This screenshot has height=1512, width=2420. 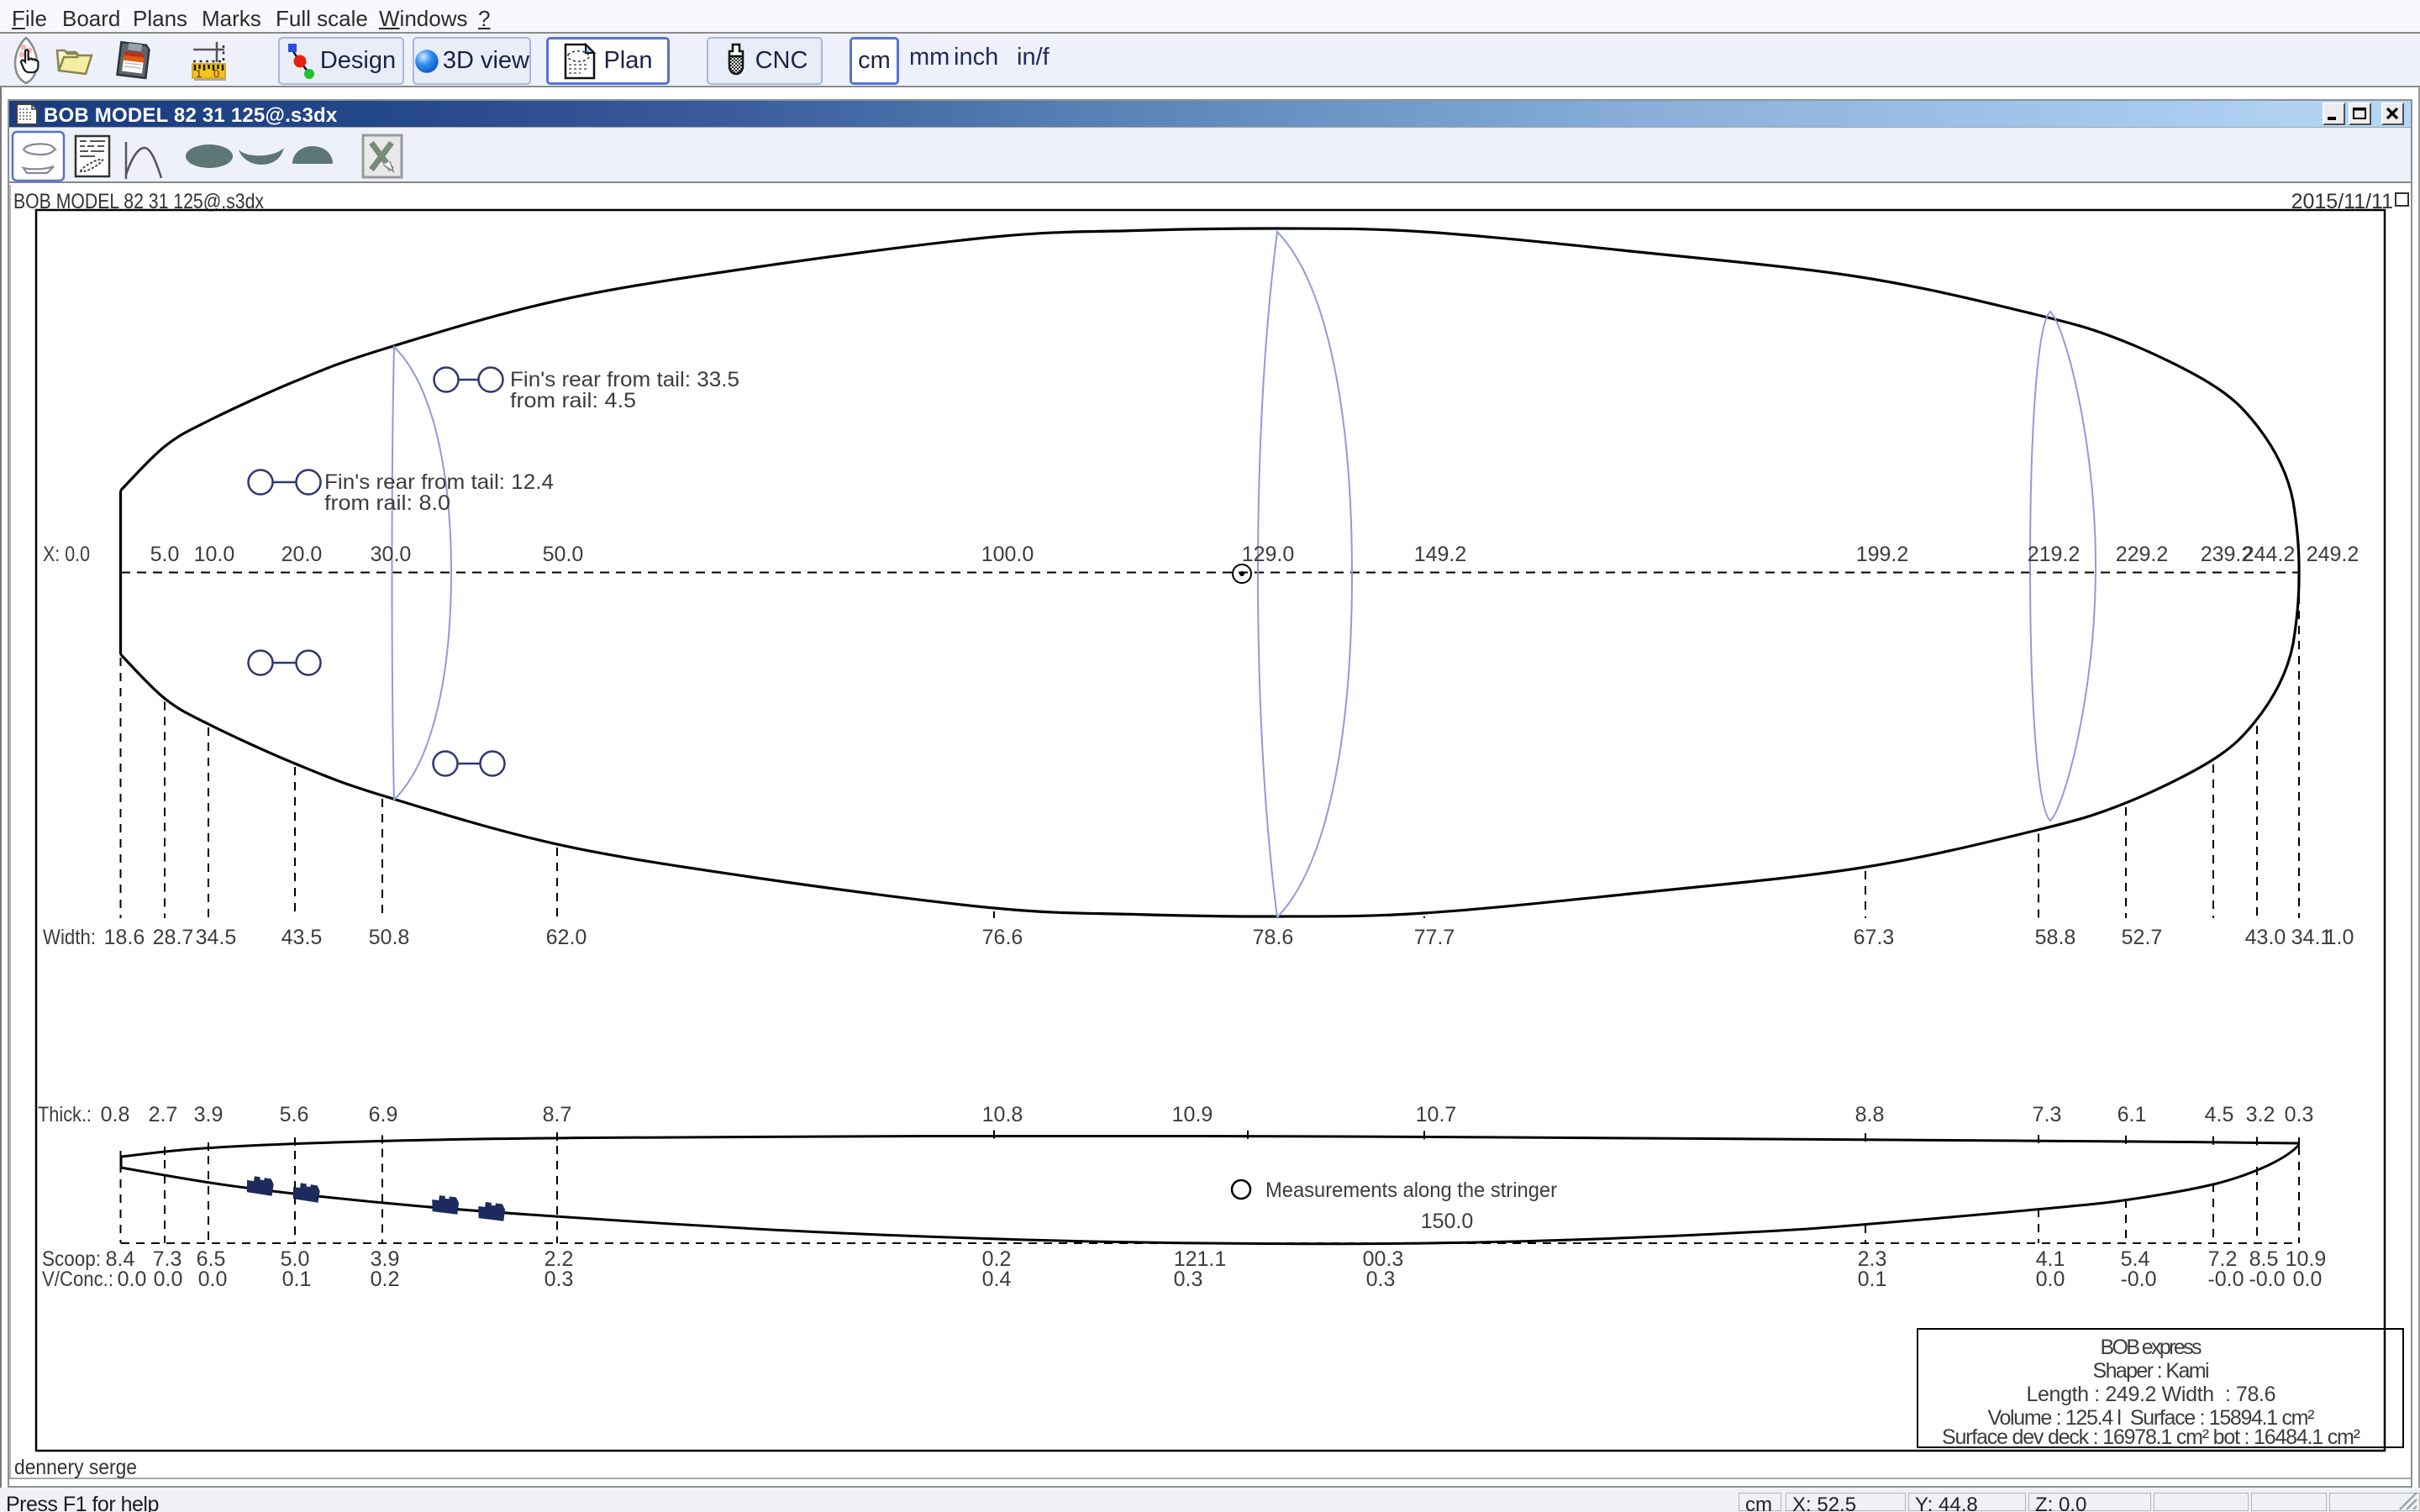 I want to click on svg-text: 0, so click(x=216, y=73).